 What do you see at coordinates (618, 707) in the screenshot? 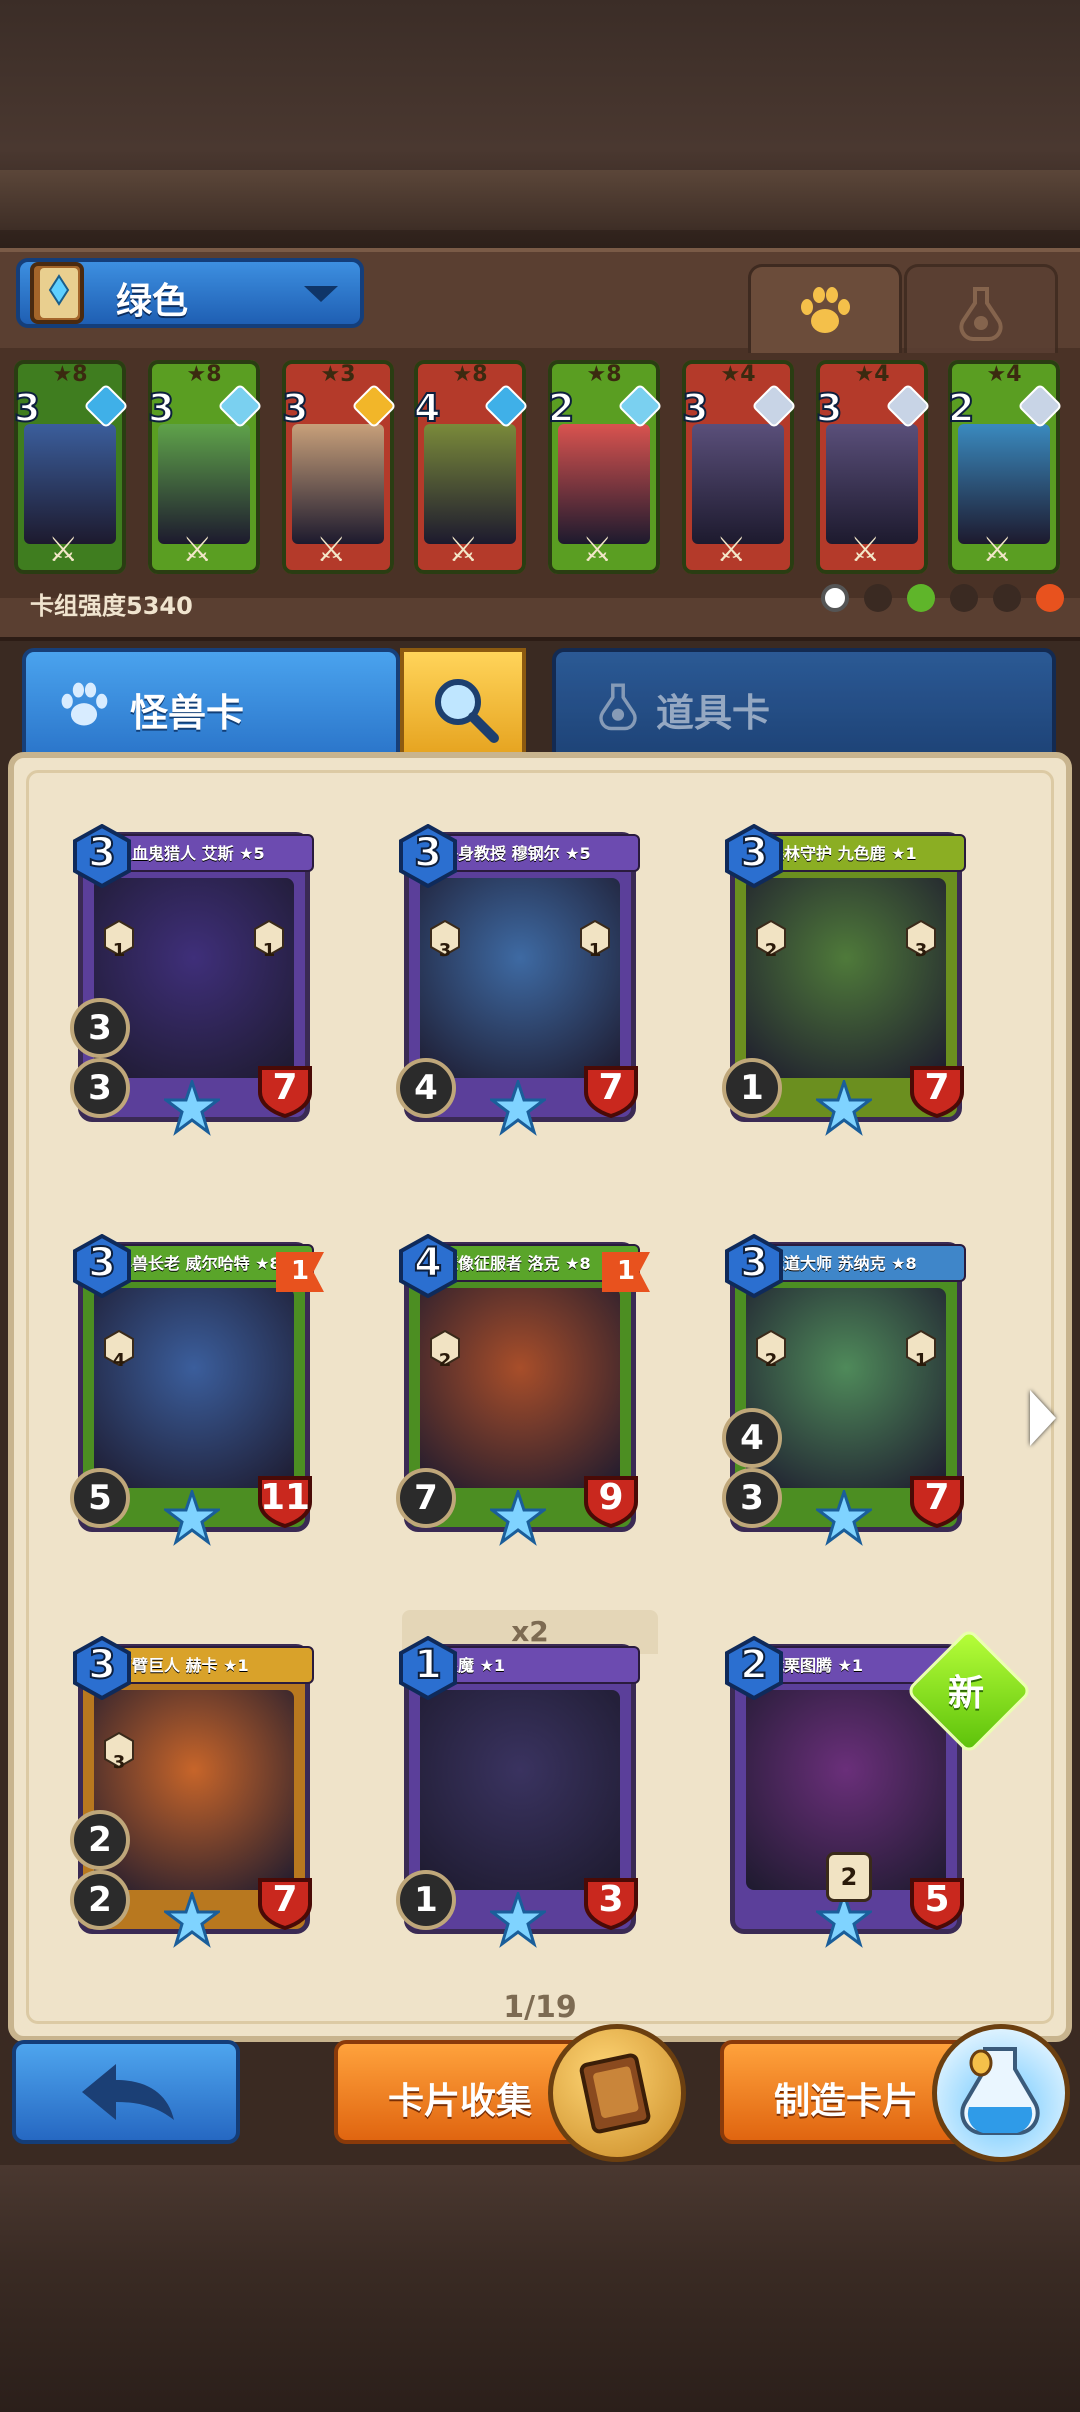
I see `potion-icon` at bounding box center [618, 707].